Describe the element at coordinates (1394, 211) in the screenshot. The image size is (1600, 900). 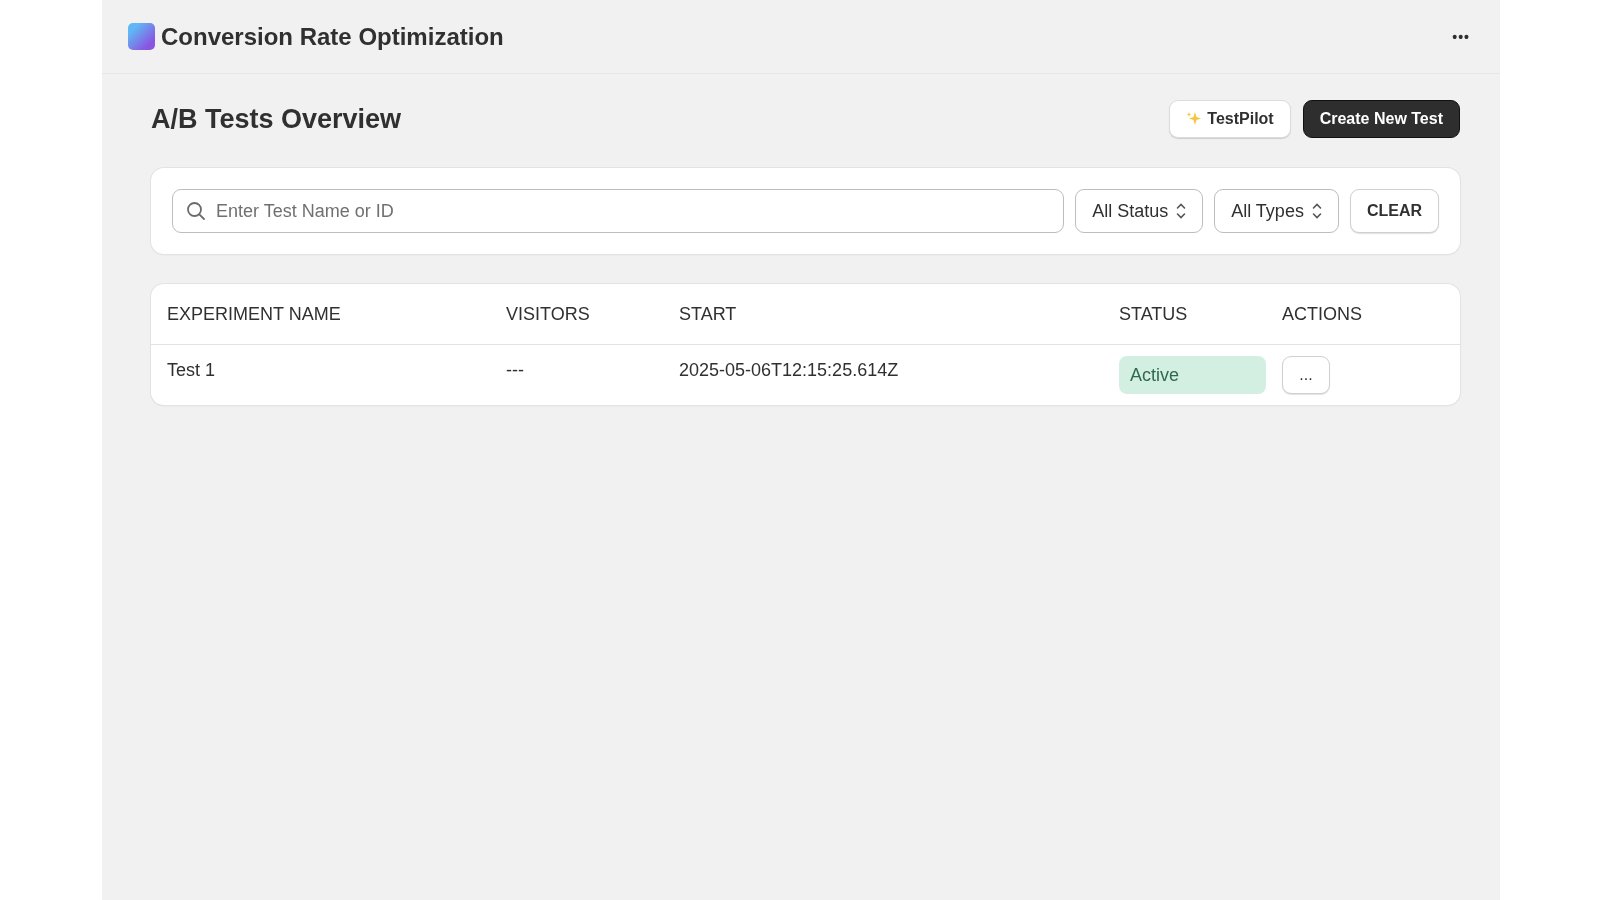
I see `clear-button: CLEAR` at that location.